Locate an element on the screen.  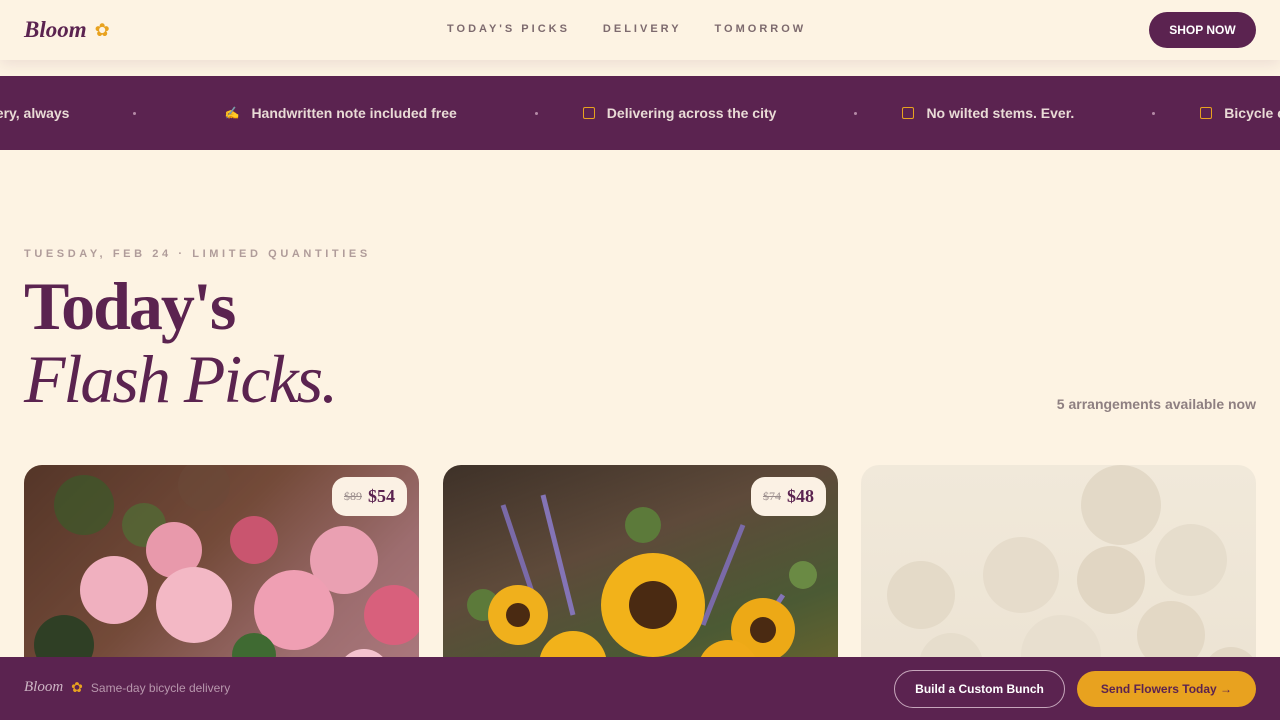
build-custom-bunch-button: Build a Custom Bunch is located at coordinates (979, 689).